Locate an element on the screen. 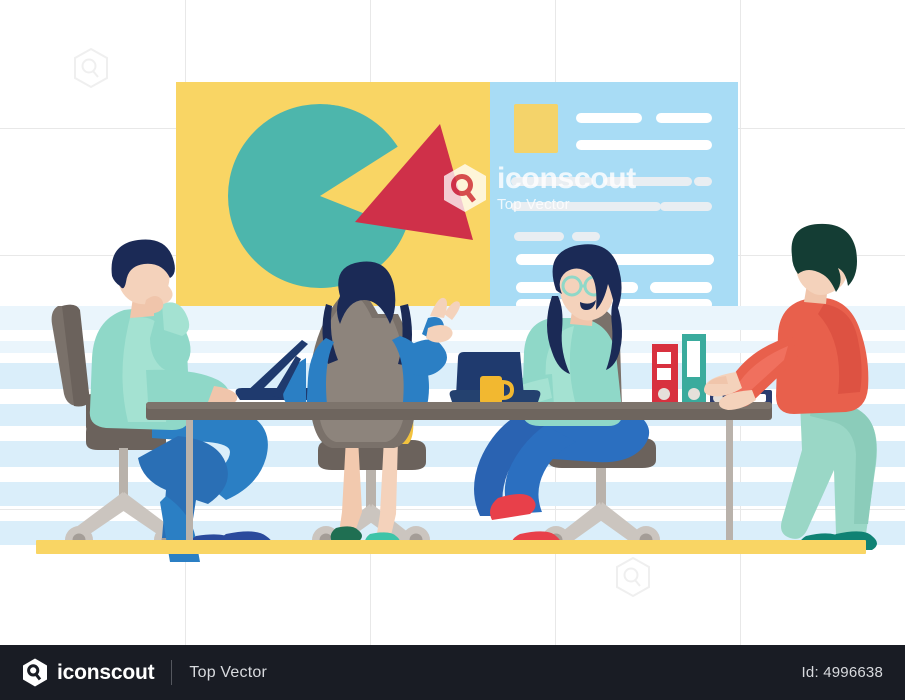  binder-red is located at coordinates (665, 375).